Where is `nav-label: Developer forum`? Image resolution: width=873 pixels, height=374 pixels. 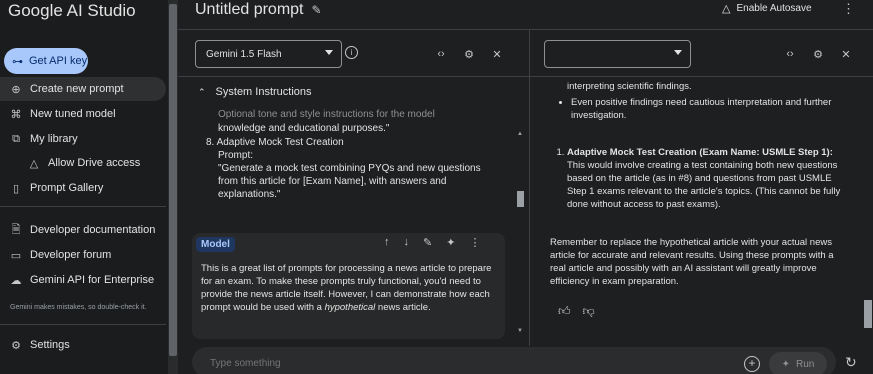
nav-label: Developer forum is located at coordinates (71, 255).